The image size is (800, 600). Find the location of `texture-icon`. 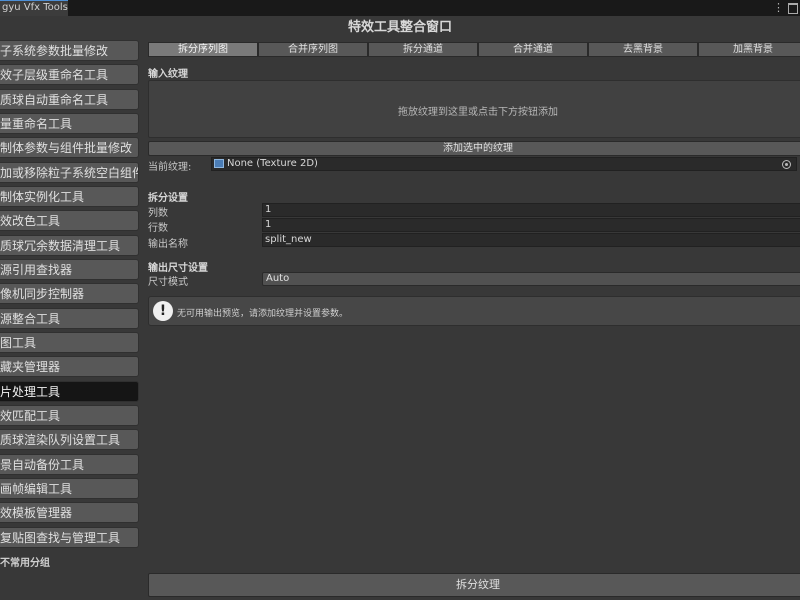

texture-icon is located at coordinates (219, 163).